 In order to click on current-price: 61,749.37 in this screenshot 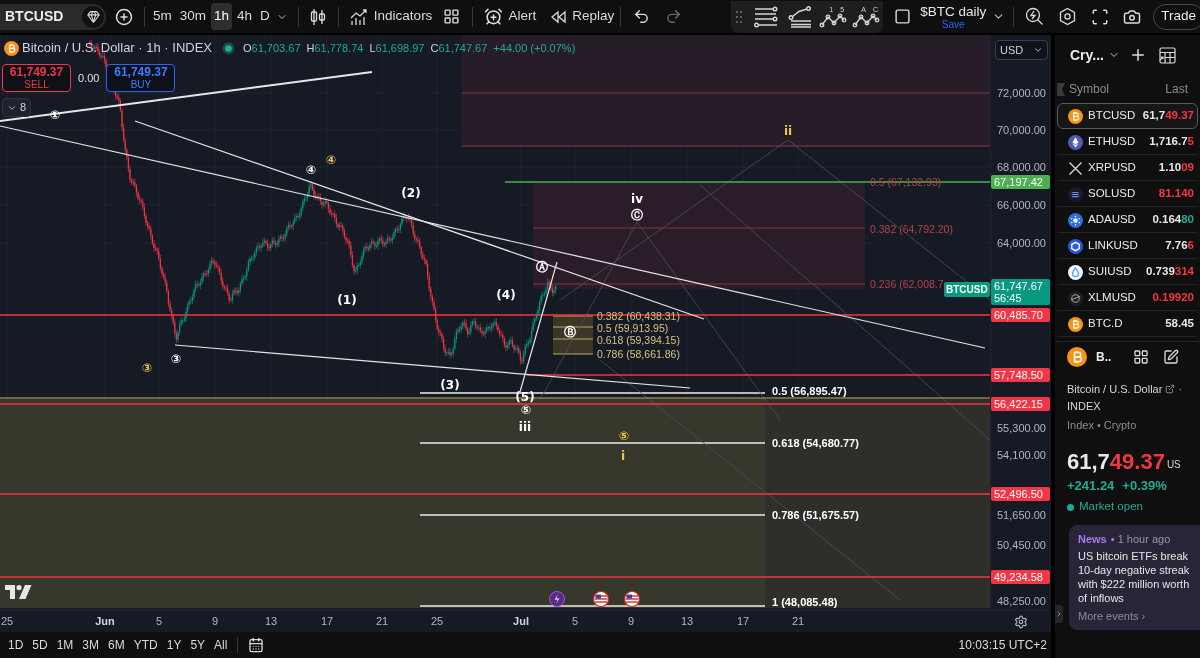, I will do `click(1116, 462)`.